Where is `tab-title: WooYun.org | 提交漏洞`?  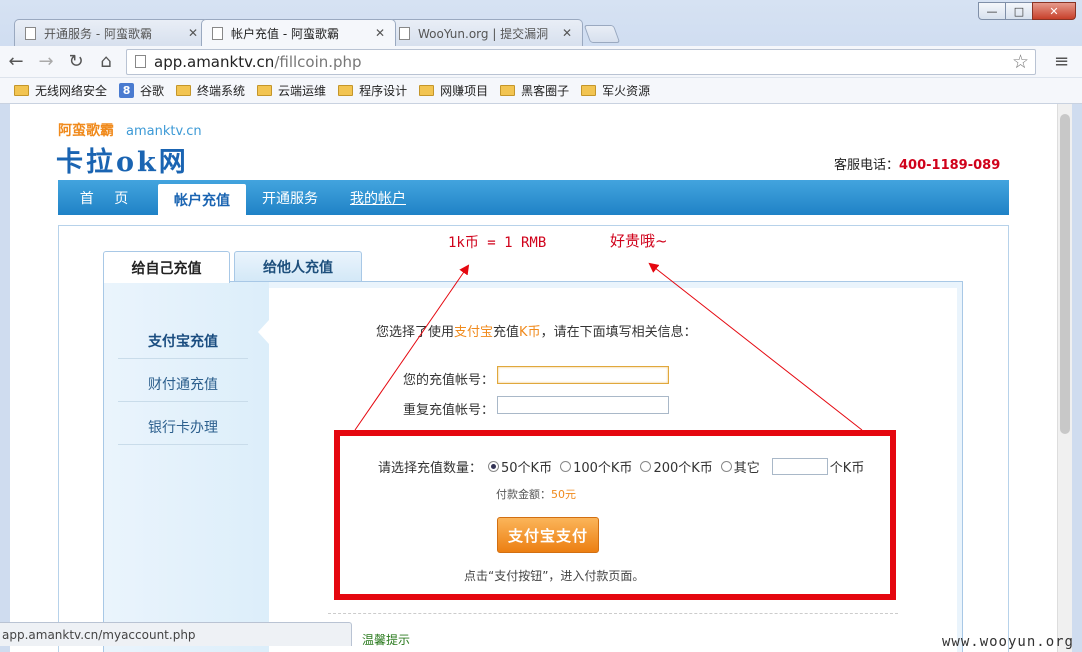 tab-title: WooYun.org | 提交漏洞 is located at coordinates (483, 33).